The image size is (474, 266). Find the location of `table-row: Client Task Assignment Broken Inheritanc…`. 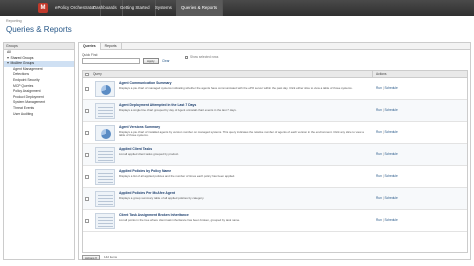

table-row: Client Task Assignment Broken Inheritanc… is located at coordinates (275, 221).